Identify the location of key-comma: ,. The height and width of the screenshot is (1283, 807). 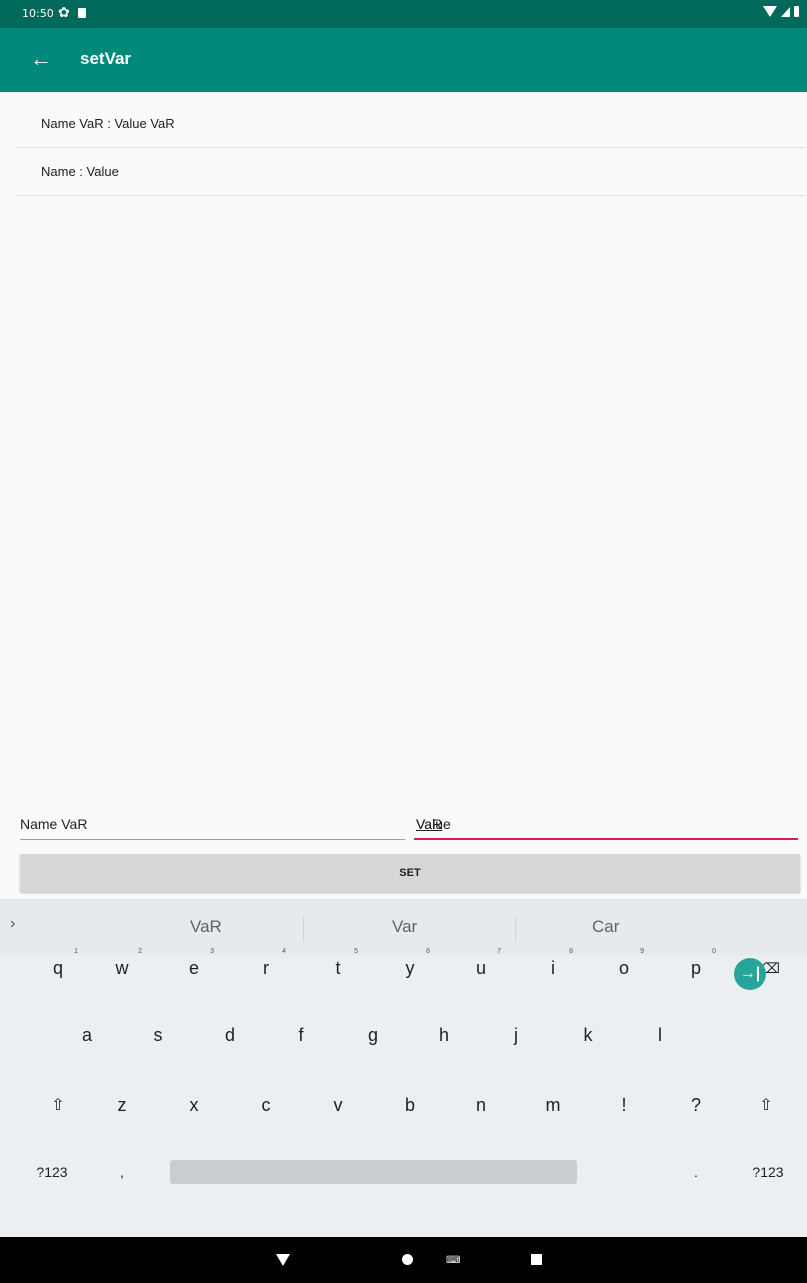
(122, 1172).